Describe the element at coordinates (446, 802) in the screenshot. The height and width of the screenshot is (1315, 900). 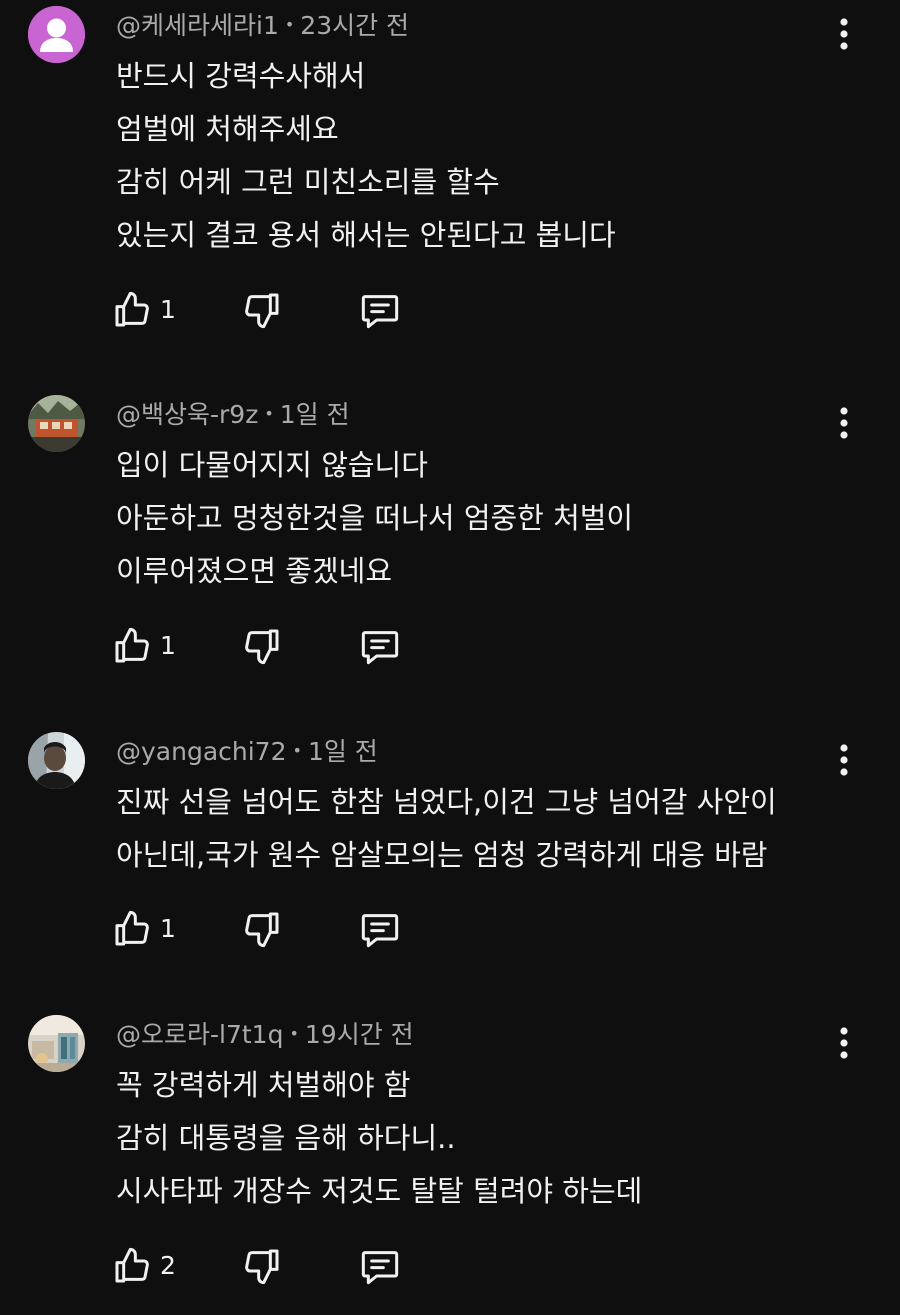
I see `comment-line: 진짜 선을 넘어도 한참 넘었다,이건 그냥 넘어갈 사안이` at that location.